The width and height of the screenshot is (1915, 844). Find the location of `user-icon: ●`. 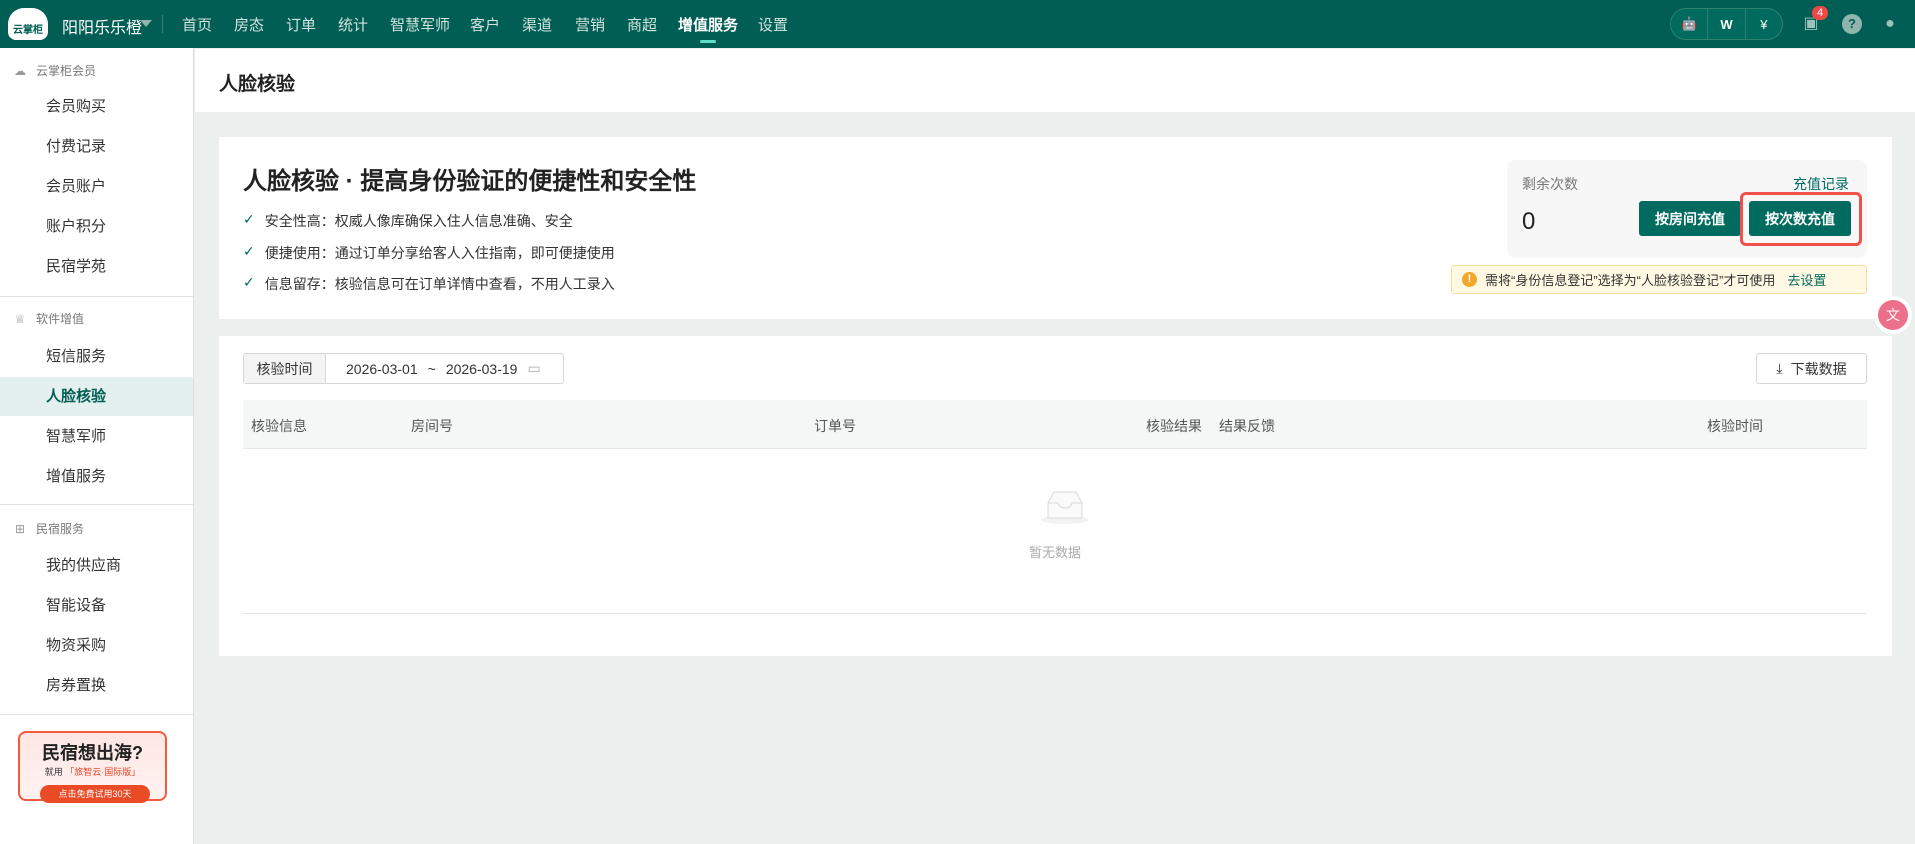

user-icon: ● is located at coordinates (1890, 24).